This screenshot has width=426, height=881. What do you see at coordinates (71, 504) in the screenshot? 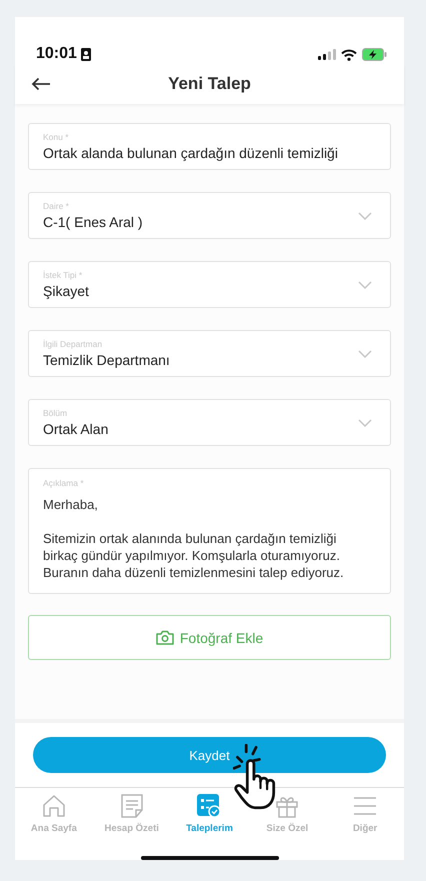
I see `description-text: Merhaba,` at bounding box center [71, 504].